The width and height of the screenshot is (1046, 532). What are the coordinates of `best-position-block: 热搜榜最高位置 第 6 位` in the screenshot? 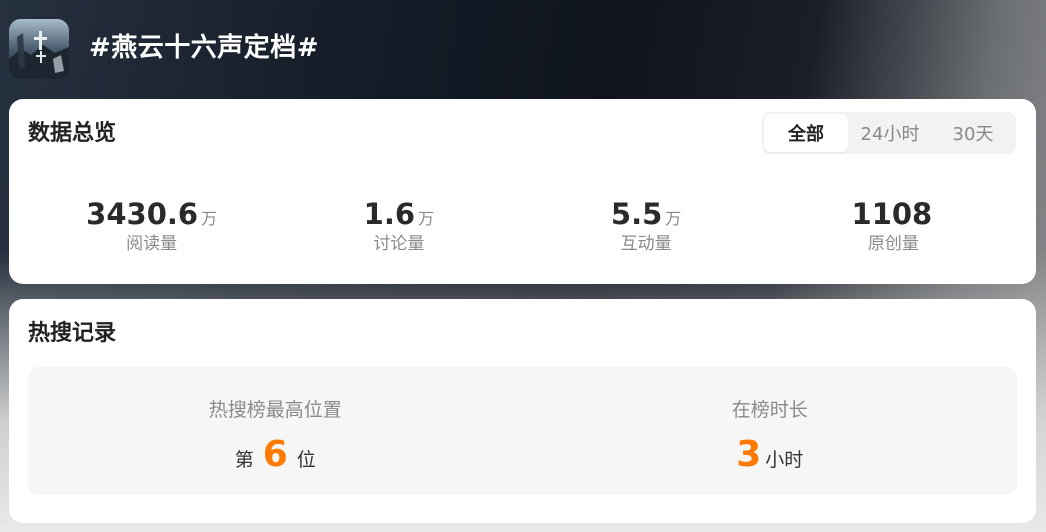 It's located at (275, 431).